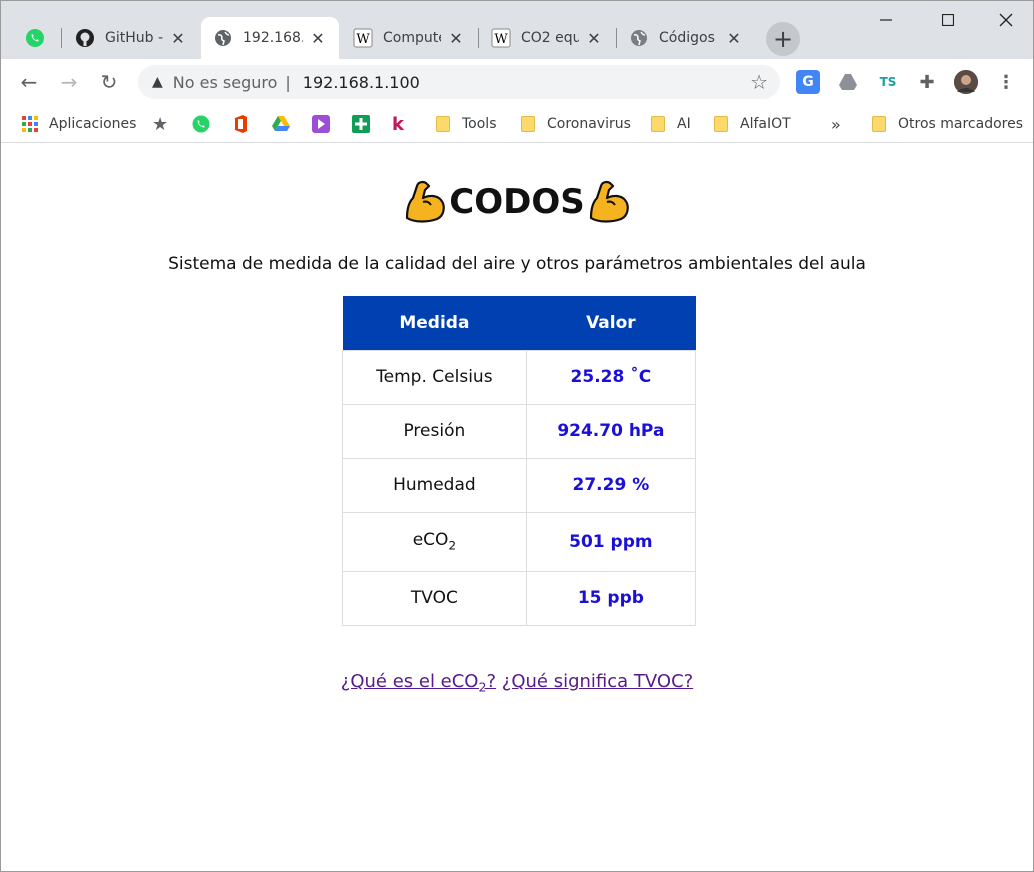 This screenshot has width=1034, height=872. What do you see at coordinates (611, 377) in the screenshot?
I see `measure-value: 25.28 ˚C` at bounding box center [611, 377].